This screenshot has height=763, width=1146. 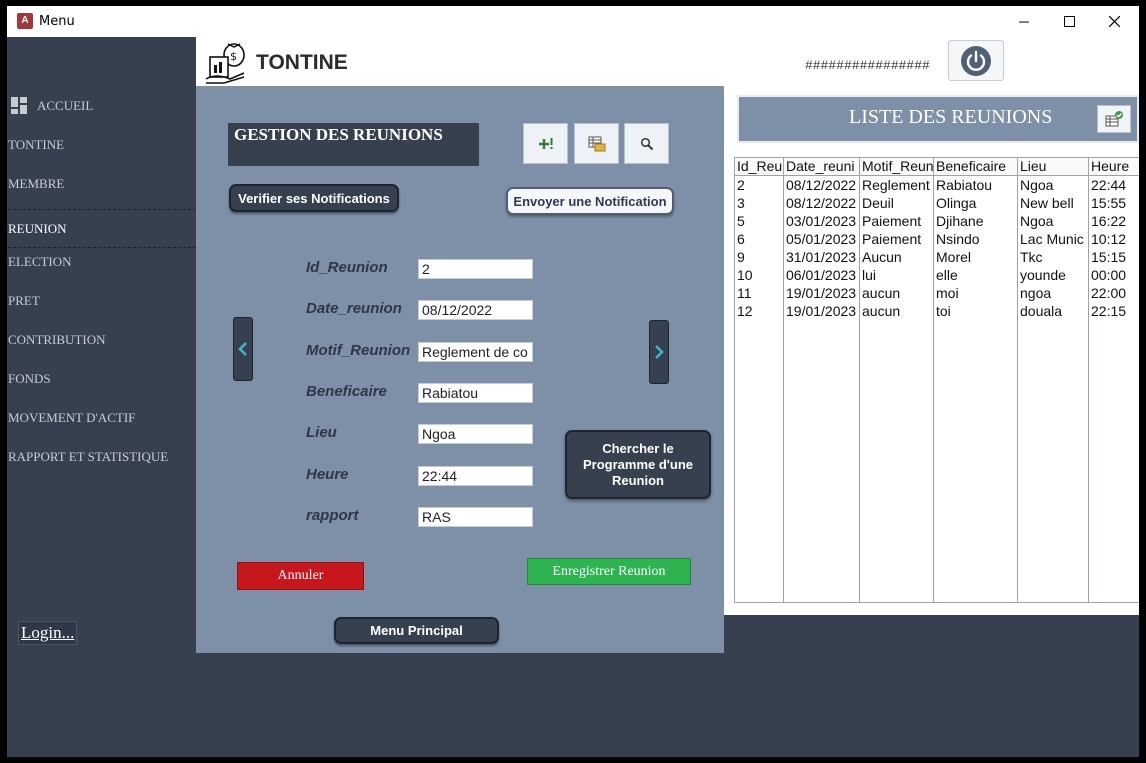 I want to click on previous-record-button, so click(x=243, y=349).